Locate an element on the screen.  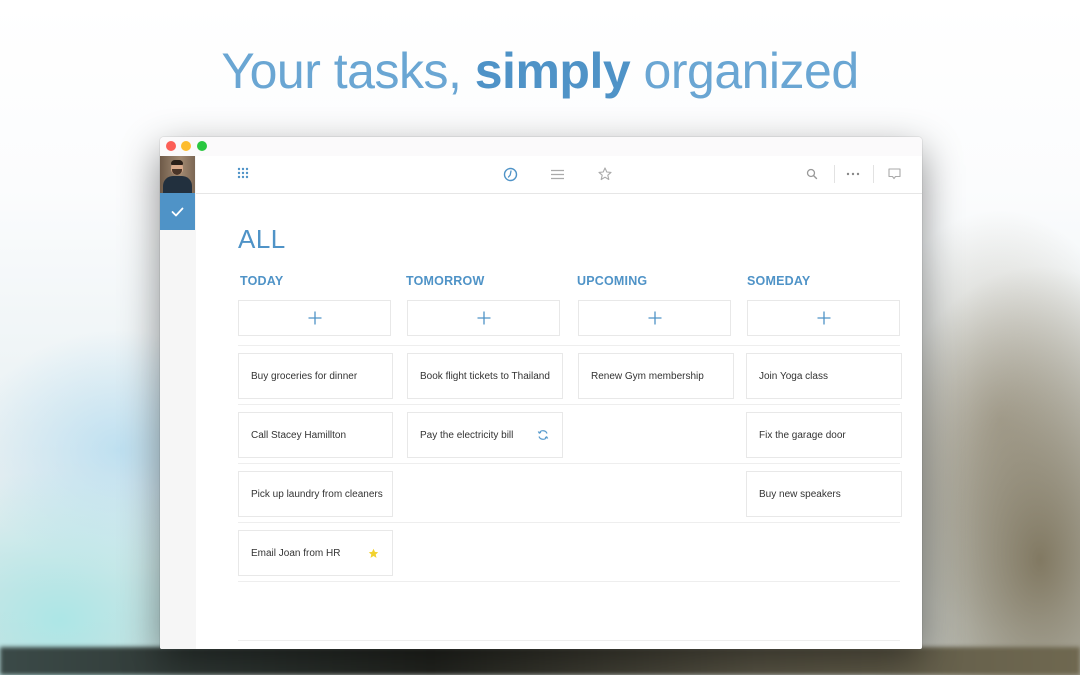
task-label: Pay the electricity bill is located at coordinates (467, 435).